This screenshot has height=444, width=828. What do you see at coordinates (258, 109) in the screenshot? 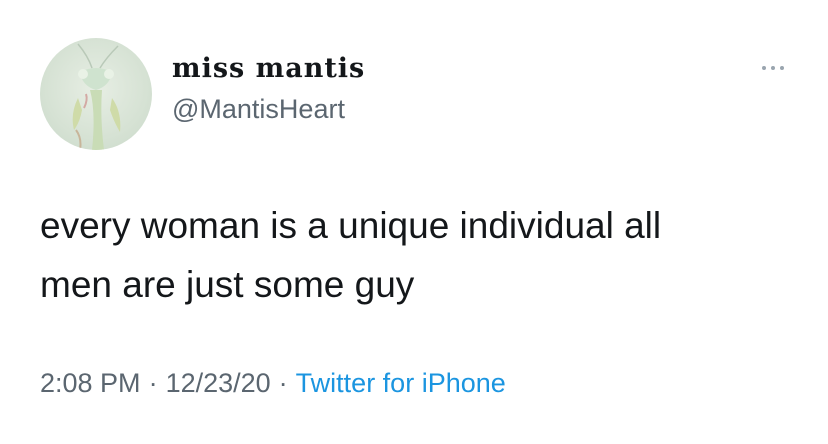
I see `user-handle: @MantisHeart` at bounding box center [258, 109].